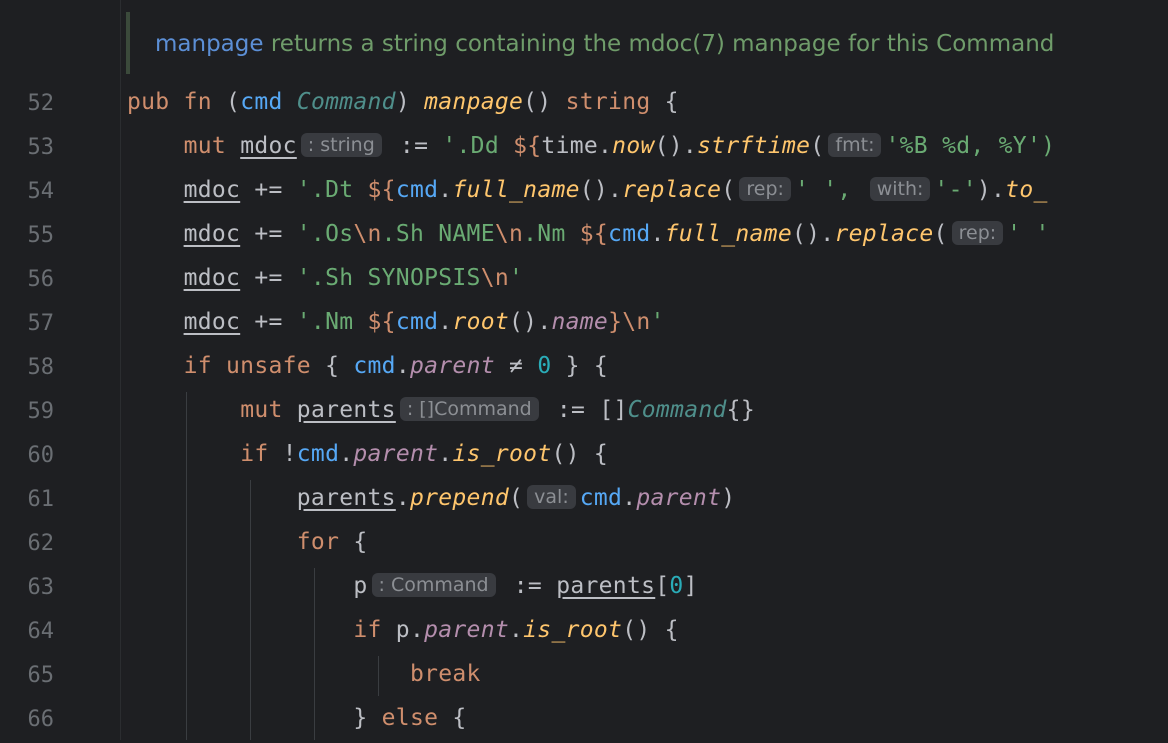  What do you see at coordinates (41, 411) in the screenshot?
I see `line-number: 59` at bounding box center [41, 411].